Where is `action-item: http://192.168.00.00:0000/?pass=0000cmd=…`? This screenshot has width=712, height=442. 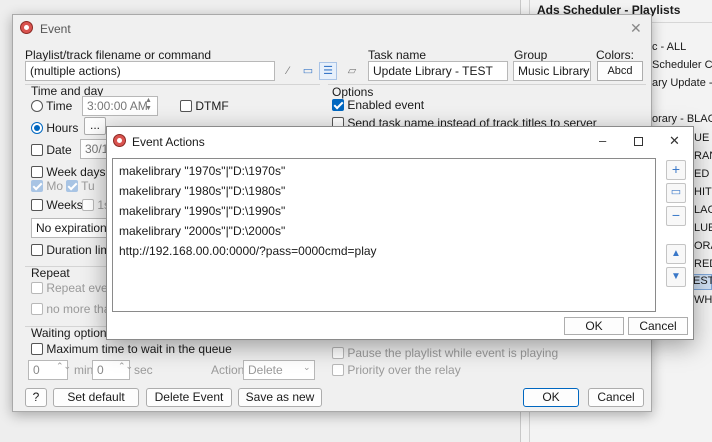 action-item: http://192.168.00.00:0000/?pass=0000cmd=… is located at coordinates (384, 251).